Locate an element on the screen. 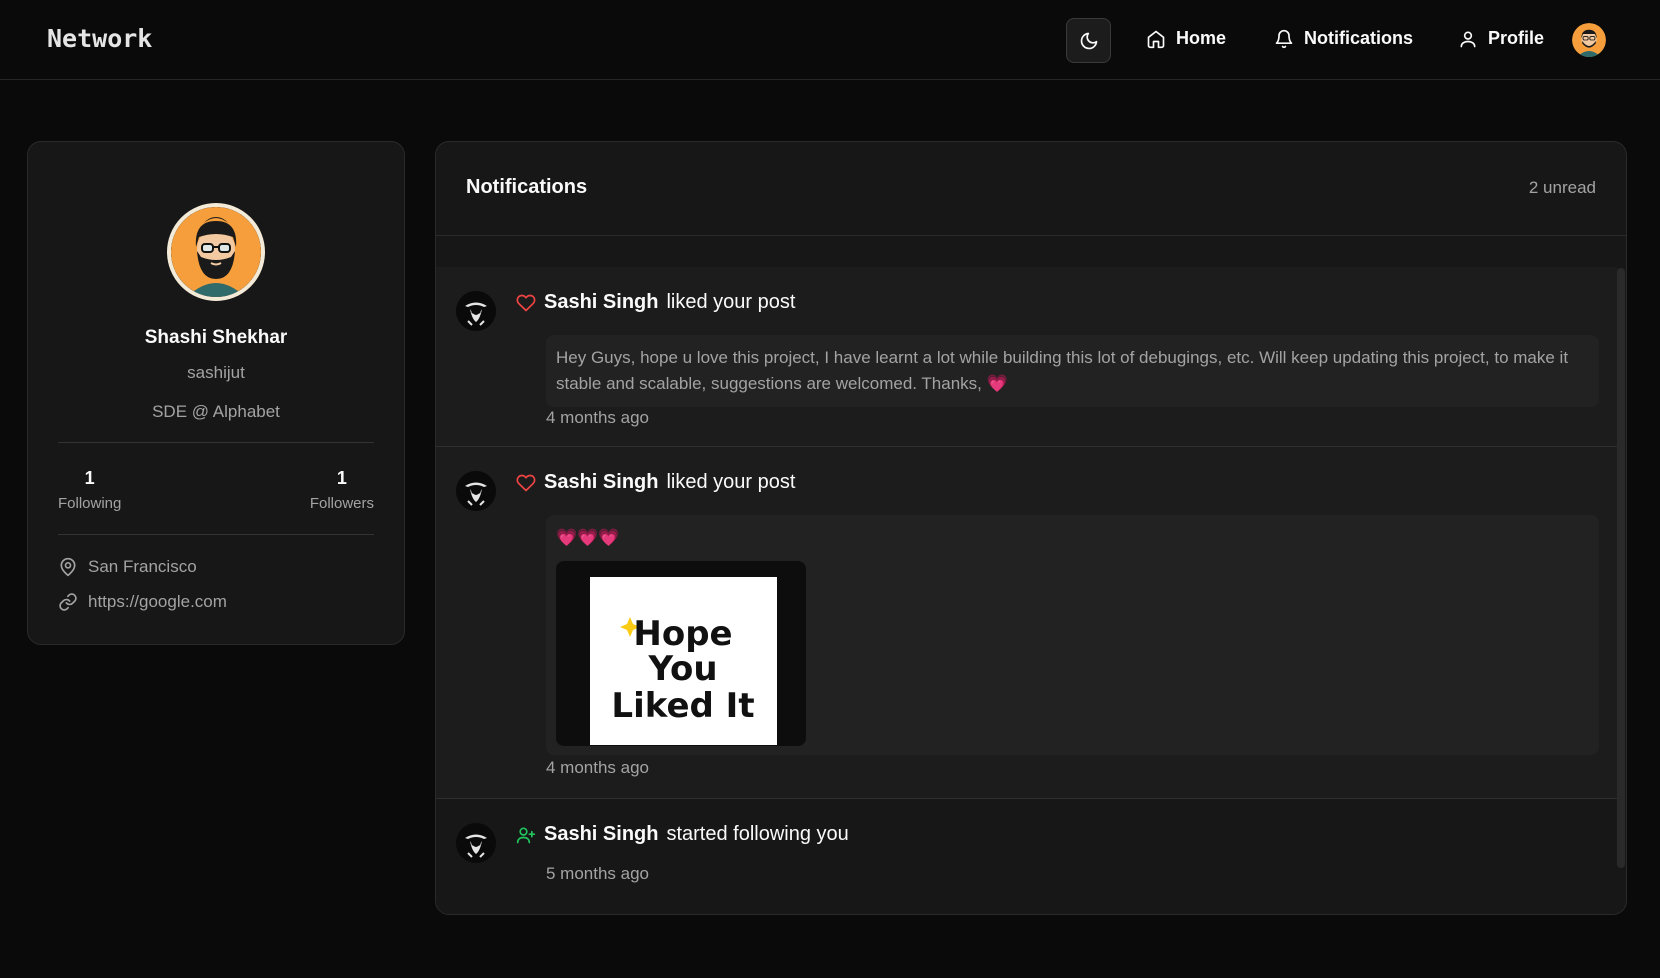 The image size is (1660, 978). notification-text: Sashi Singh started following you is located at coordinates (682, 834).